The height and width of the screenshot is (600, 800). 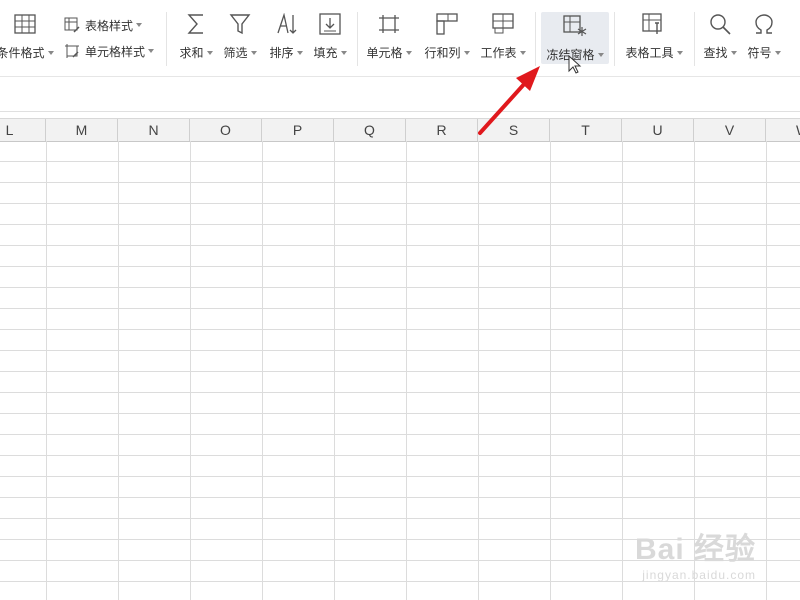 What do you see at coordinates (109, 25) in the screenshot?
I see `table-style-label: 表格样式` at bounding box center [109, 25].